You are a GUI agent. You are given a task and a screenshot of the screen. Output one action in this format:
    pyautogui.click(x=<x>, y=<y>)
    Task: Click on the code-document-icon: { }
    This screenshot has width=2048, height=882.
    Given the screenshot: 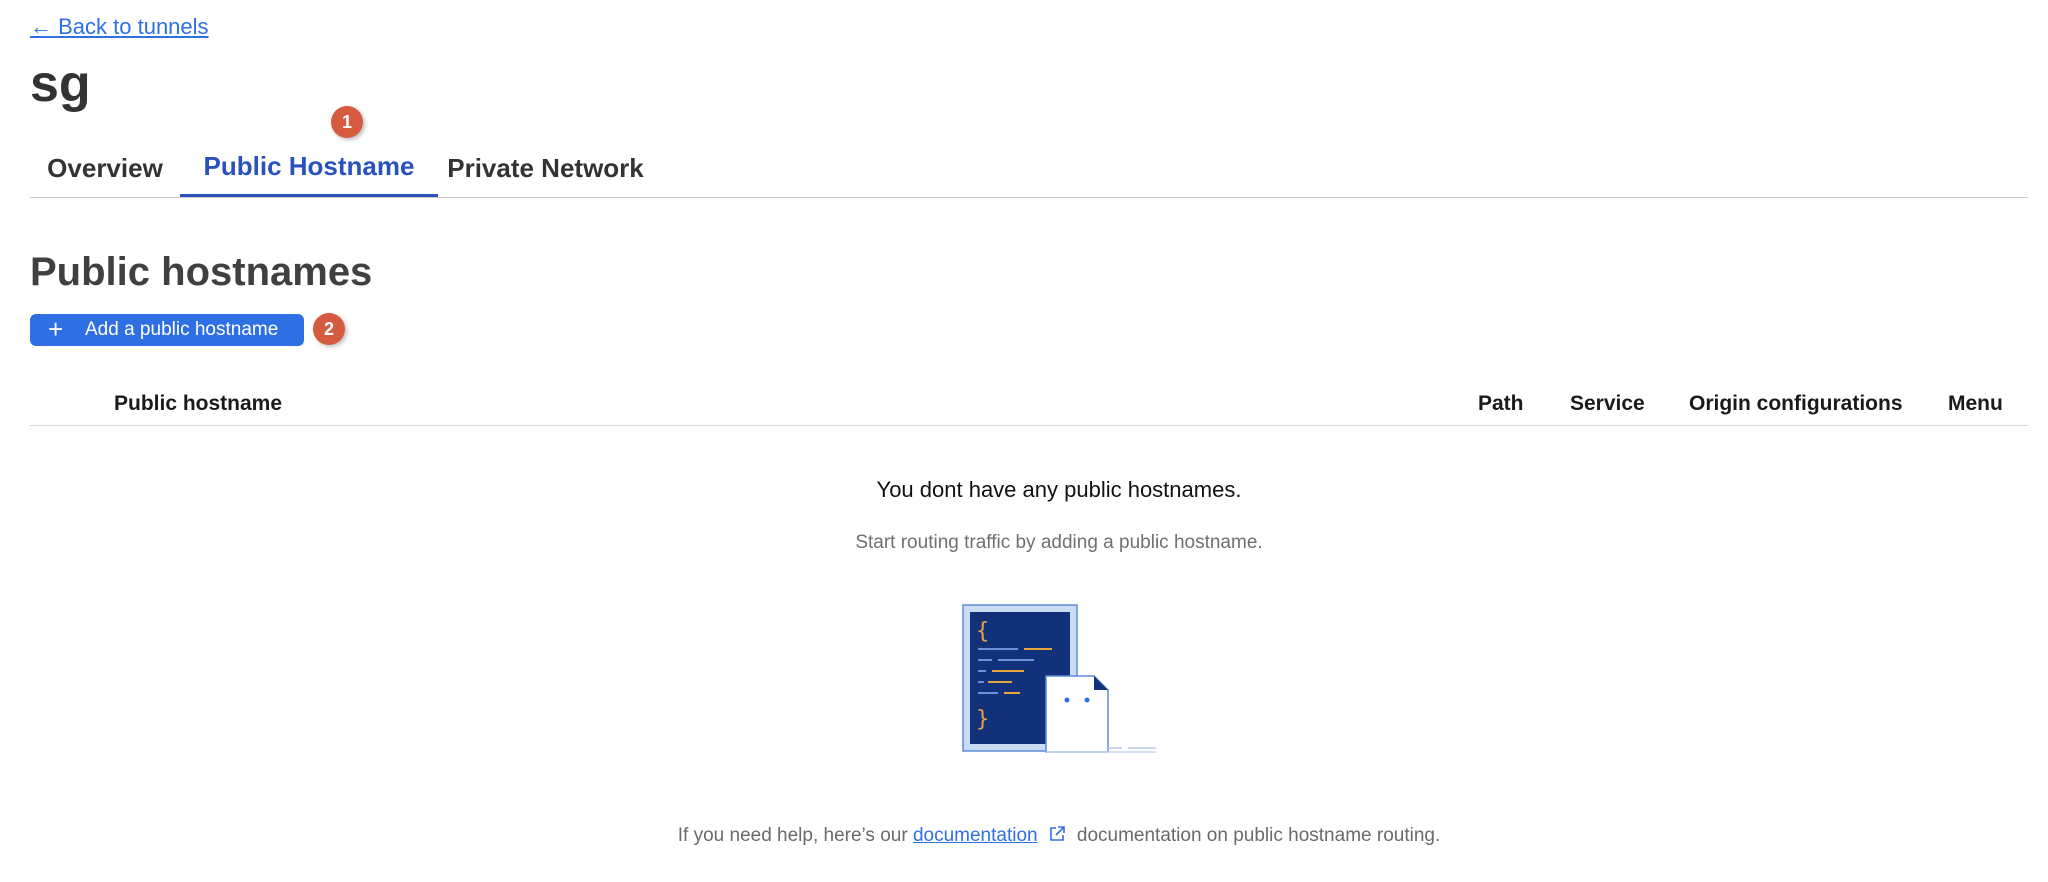 What is the action you would take?
    pyautogui.click(x=1060, y=679)
    